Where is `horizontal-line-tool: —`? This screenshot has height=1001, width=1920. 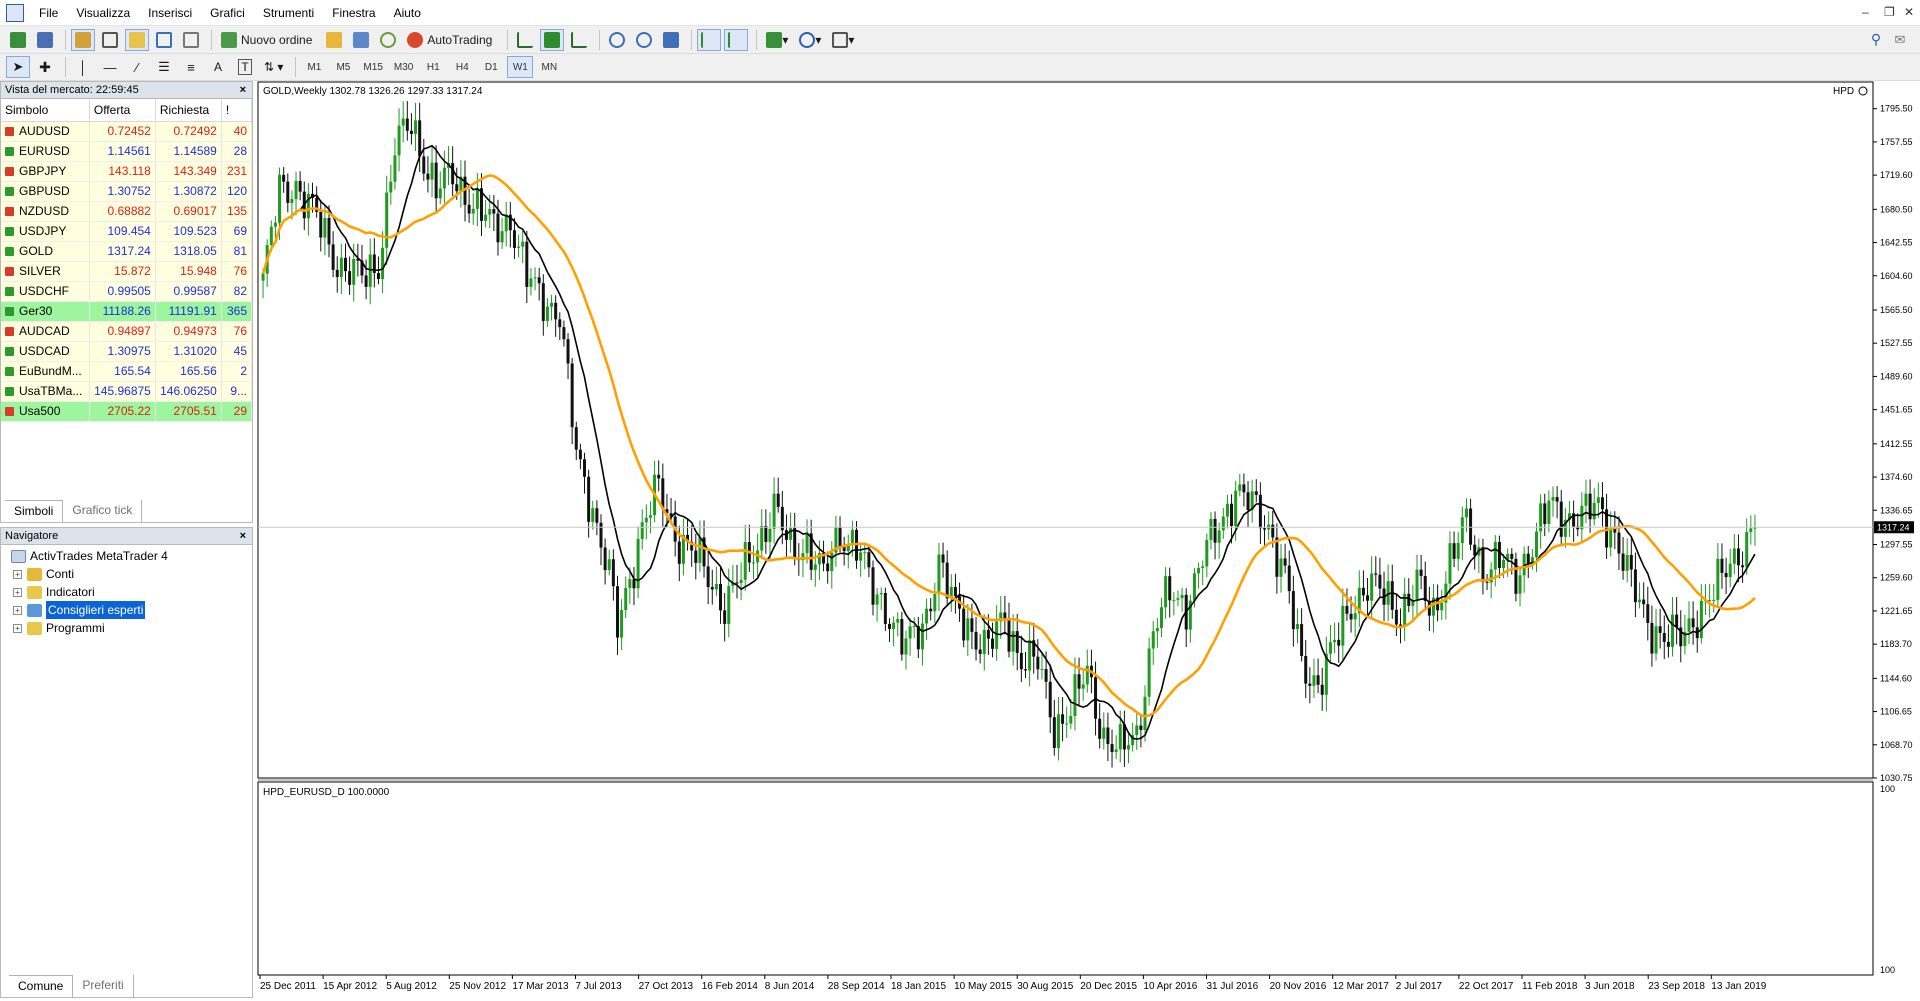
horizontal-line-tool: — is located at coordinates (110, 67).